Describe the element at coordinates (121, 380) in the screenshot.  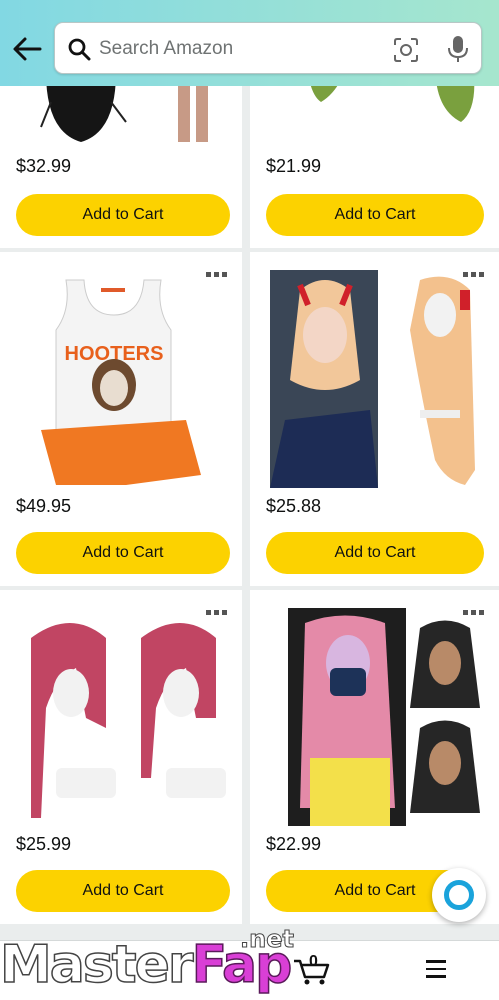
I see `product-image: HOOTERS` at that location.